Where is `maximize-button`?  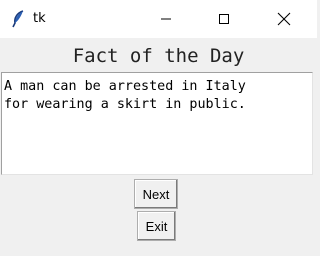
maximize-button is located at coordinates (224, 19).